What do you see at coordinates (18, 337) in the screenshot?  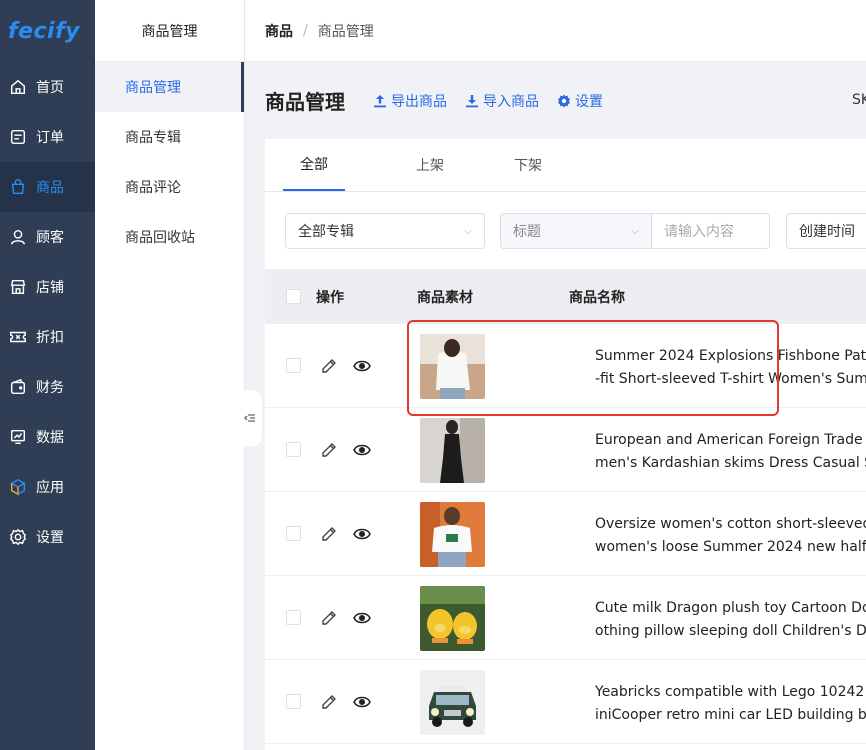 I see `coupon-icon` at bounding box center [18, 337].